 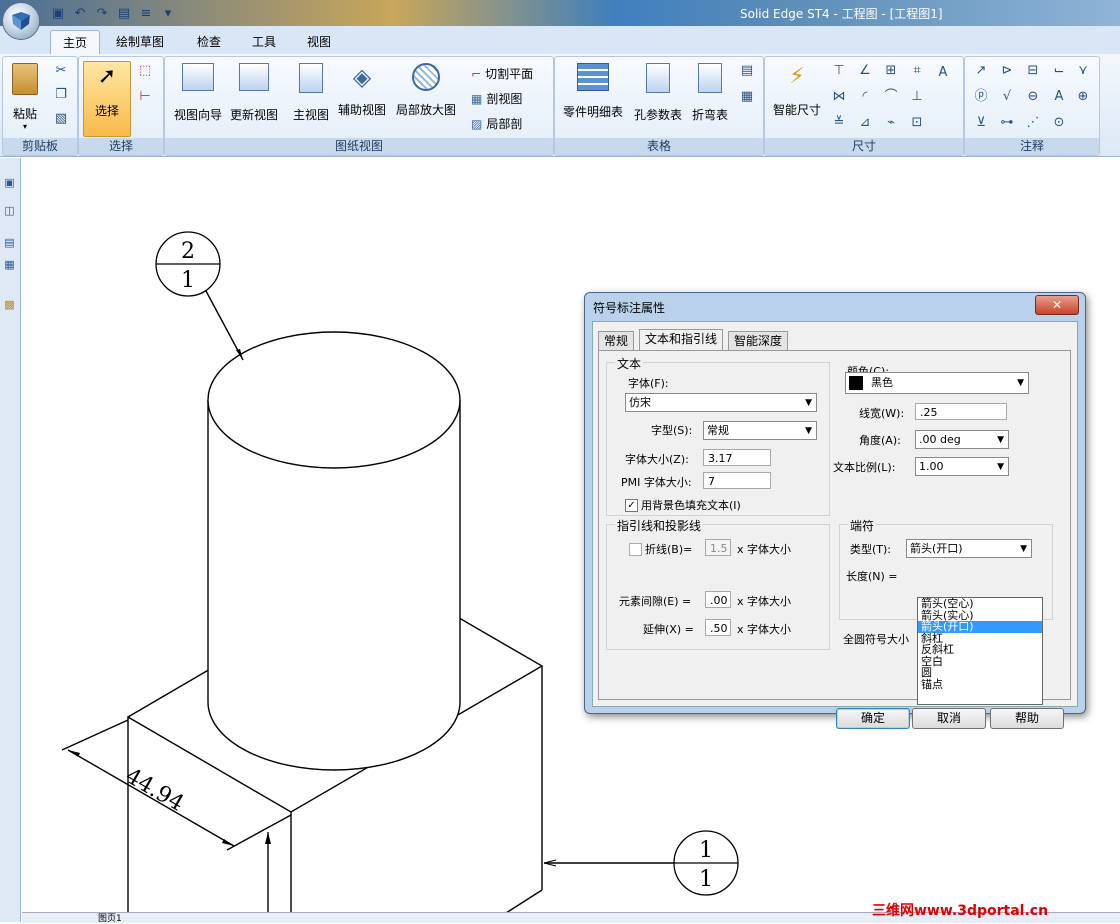 What do you see at coordinates (709, 115) in the screenshot?
I see `bend-table-label: 折弯表` at bounding box center [709, 115].